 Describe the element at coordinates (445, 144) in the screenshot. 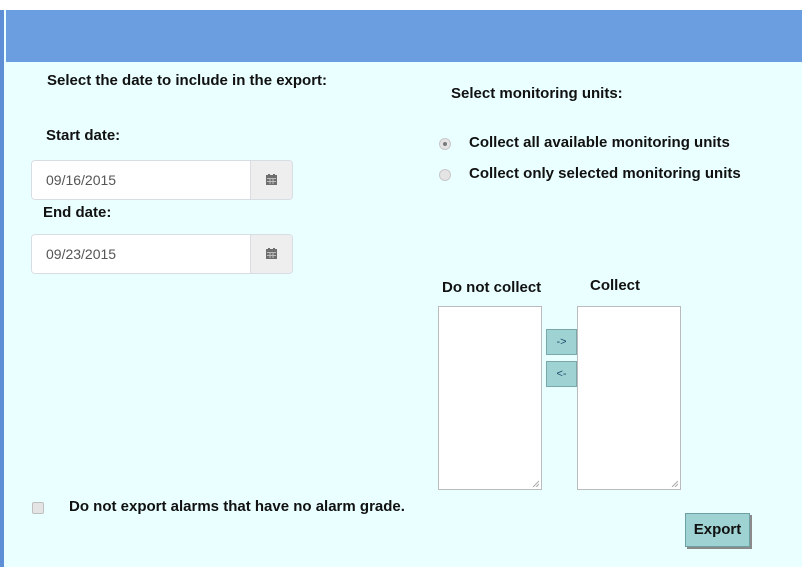

I see `radio-collect-all` at that location.